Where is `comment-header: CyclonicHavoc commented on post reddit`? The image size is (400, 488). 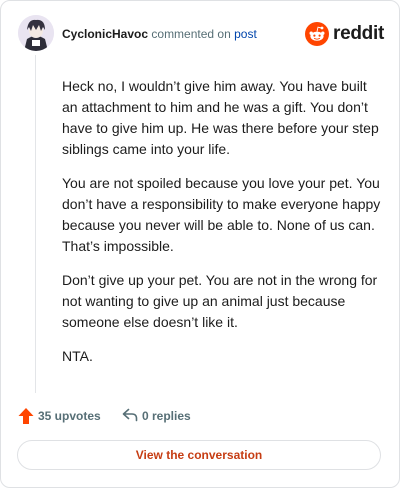 comment-header: CyclonicHavoc commented on post reddit is located at coordinates (201, 35).